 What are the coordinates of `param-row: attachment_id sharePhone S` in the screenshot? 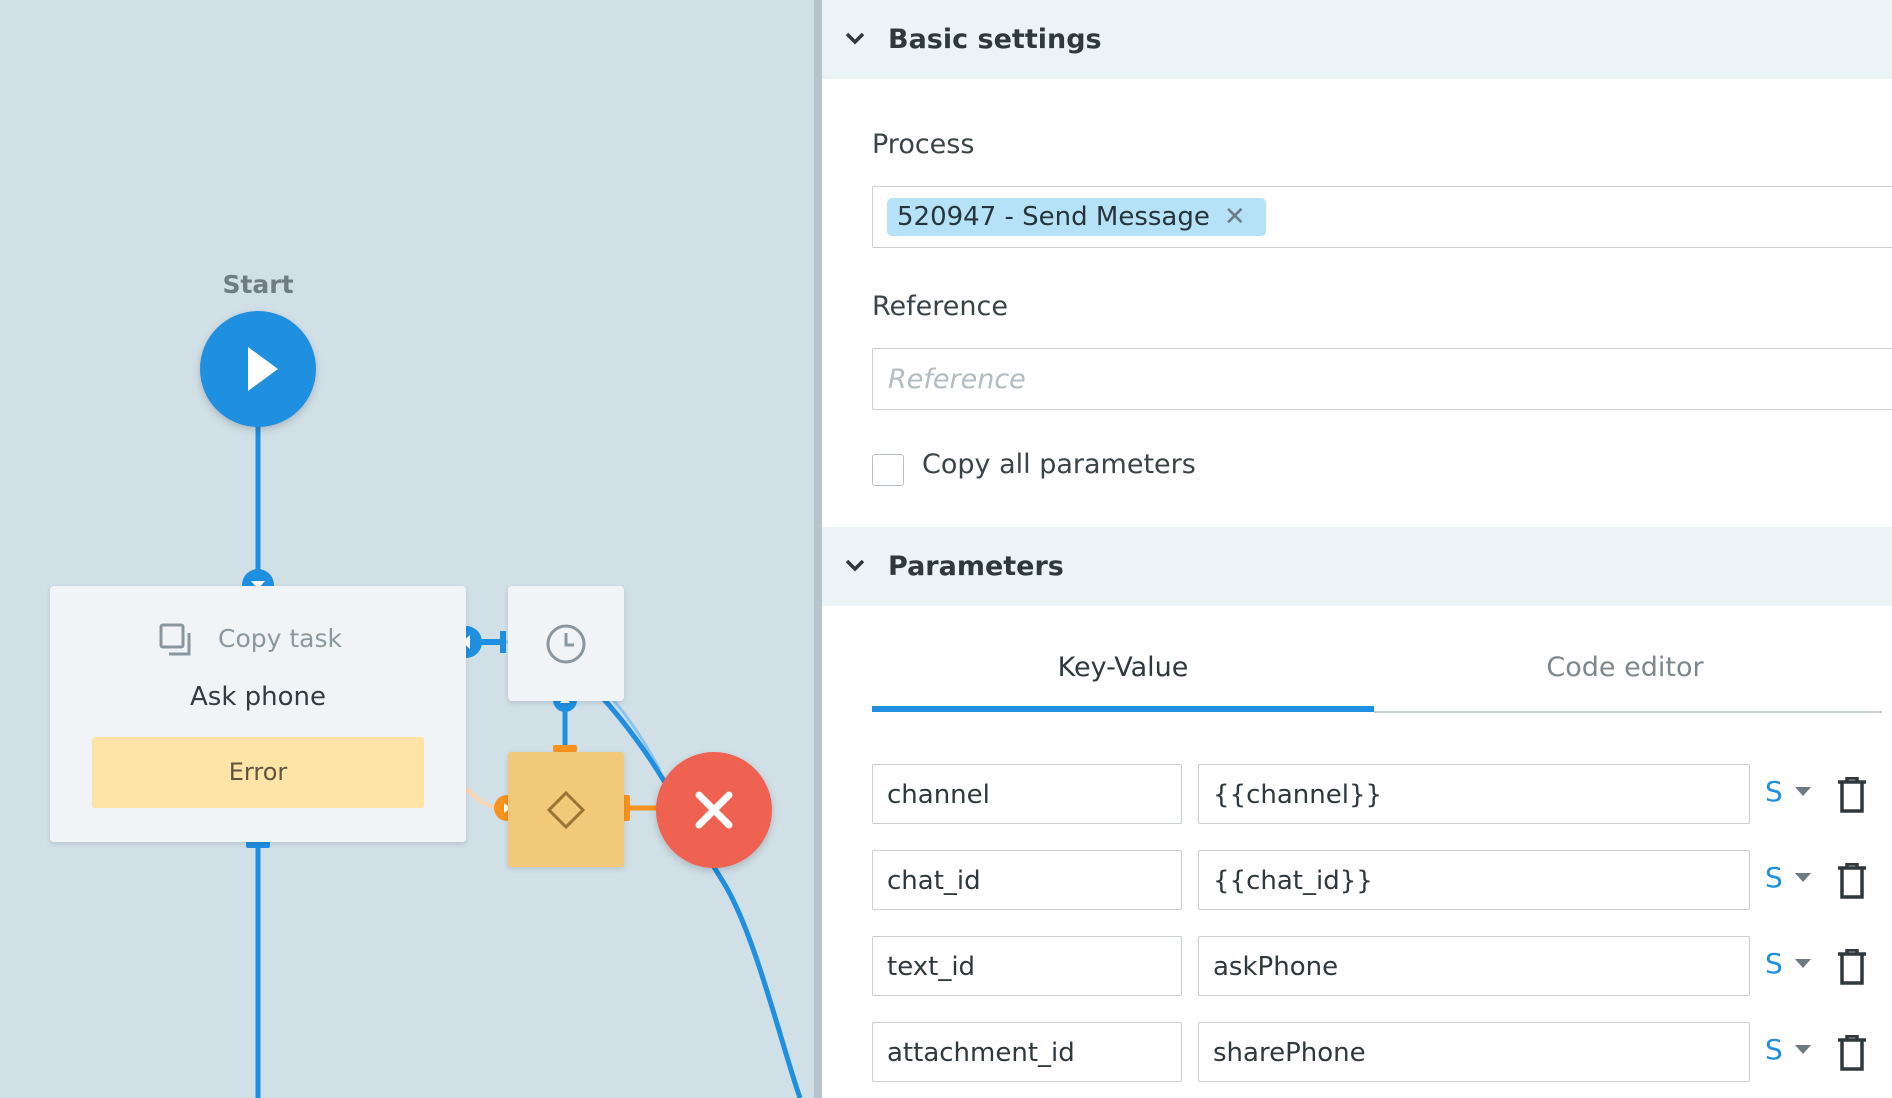 It's located at (1357, 1053).